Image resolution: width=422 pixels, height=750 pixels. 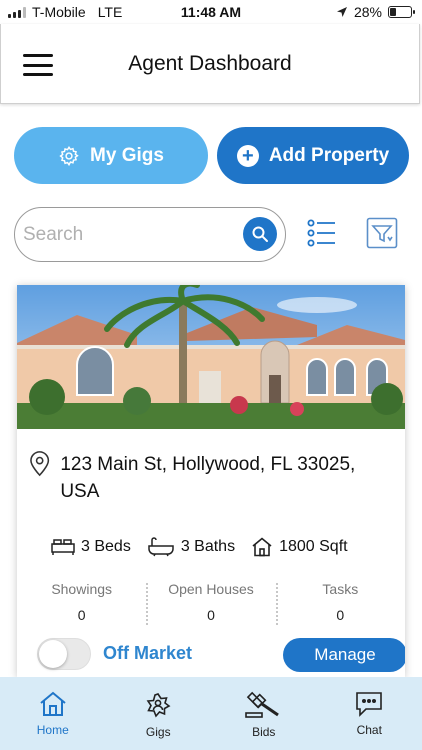 I want to click on filter-icon, so click(x=382, y=233).